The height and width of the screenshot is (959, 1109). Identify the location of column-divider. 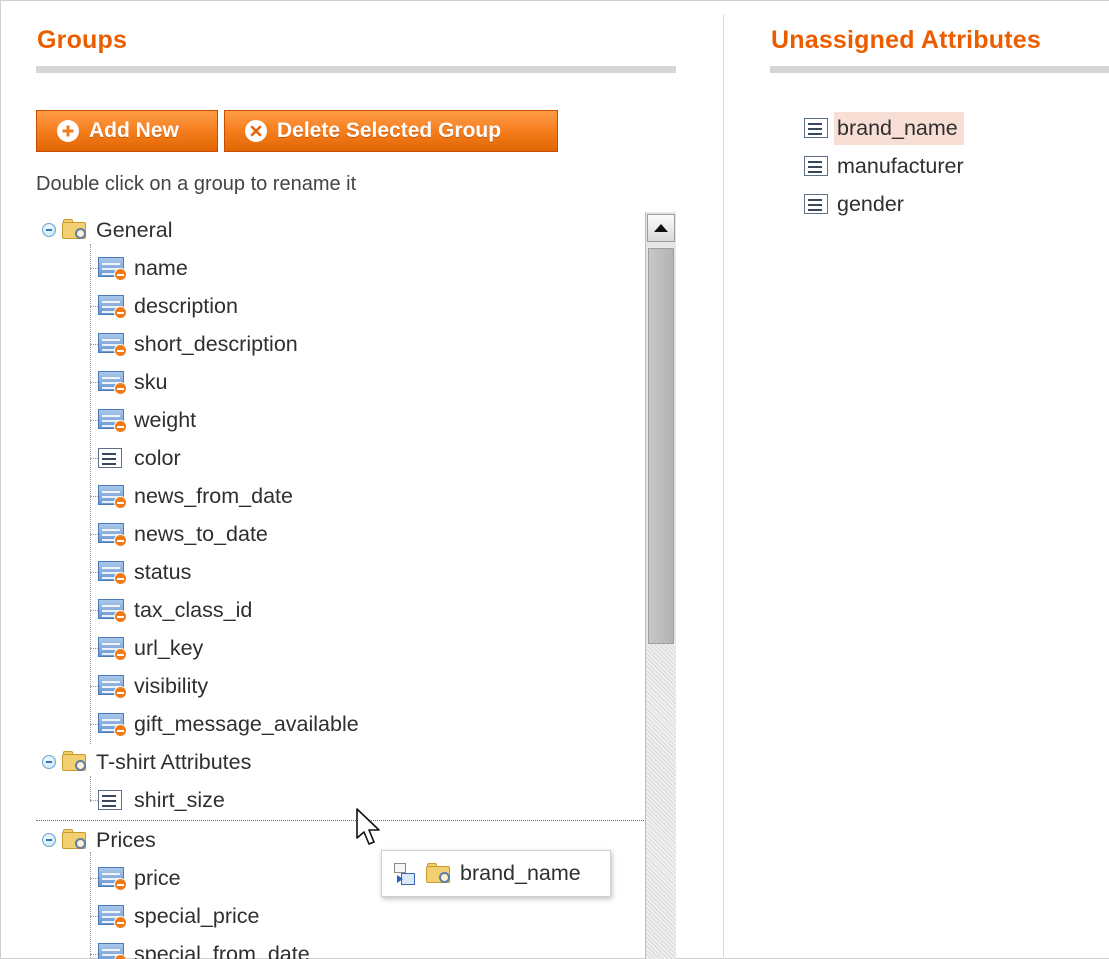
(723, 486).